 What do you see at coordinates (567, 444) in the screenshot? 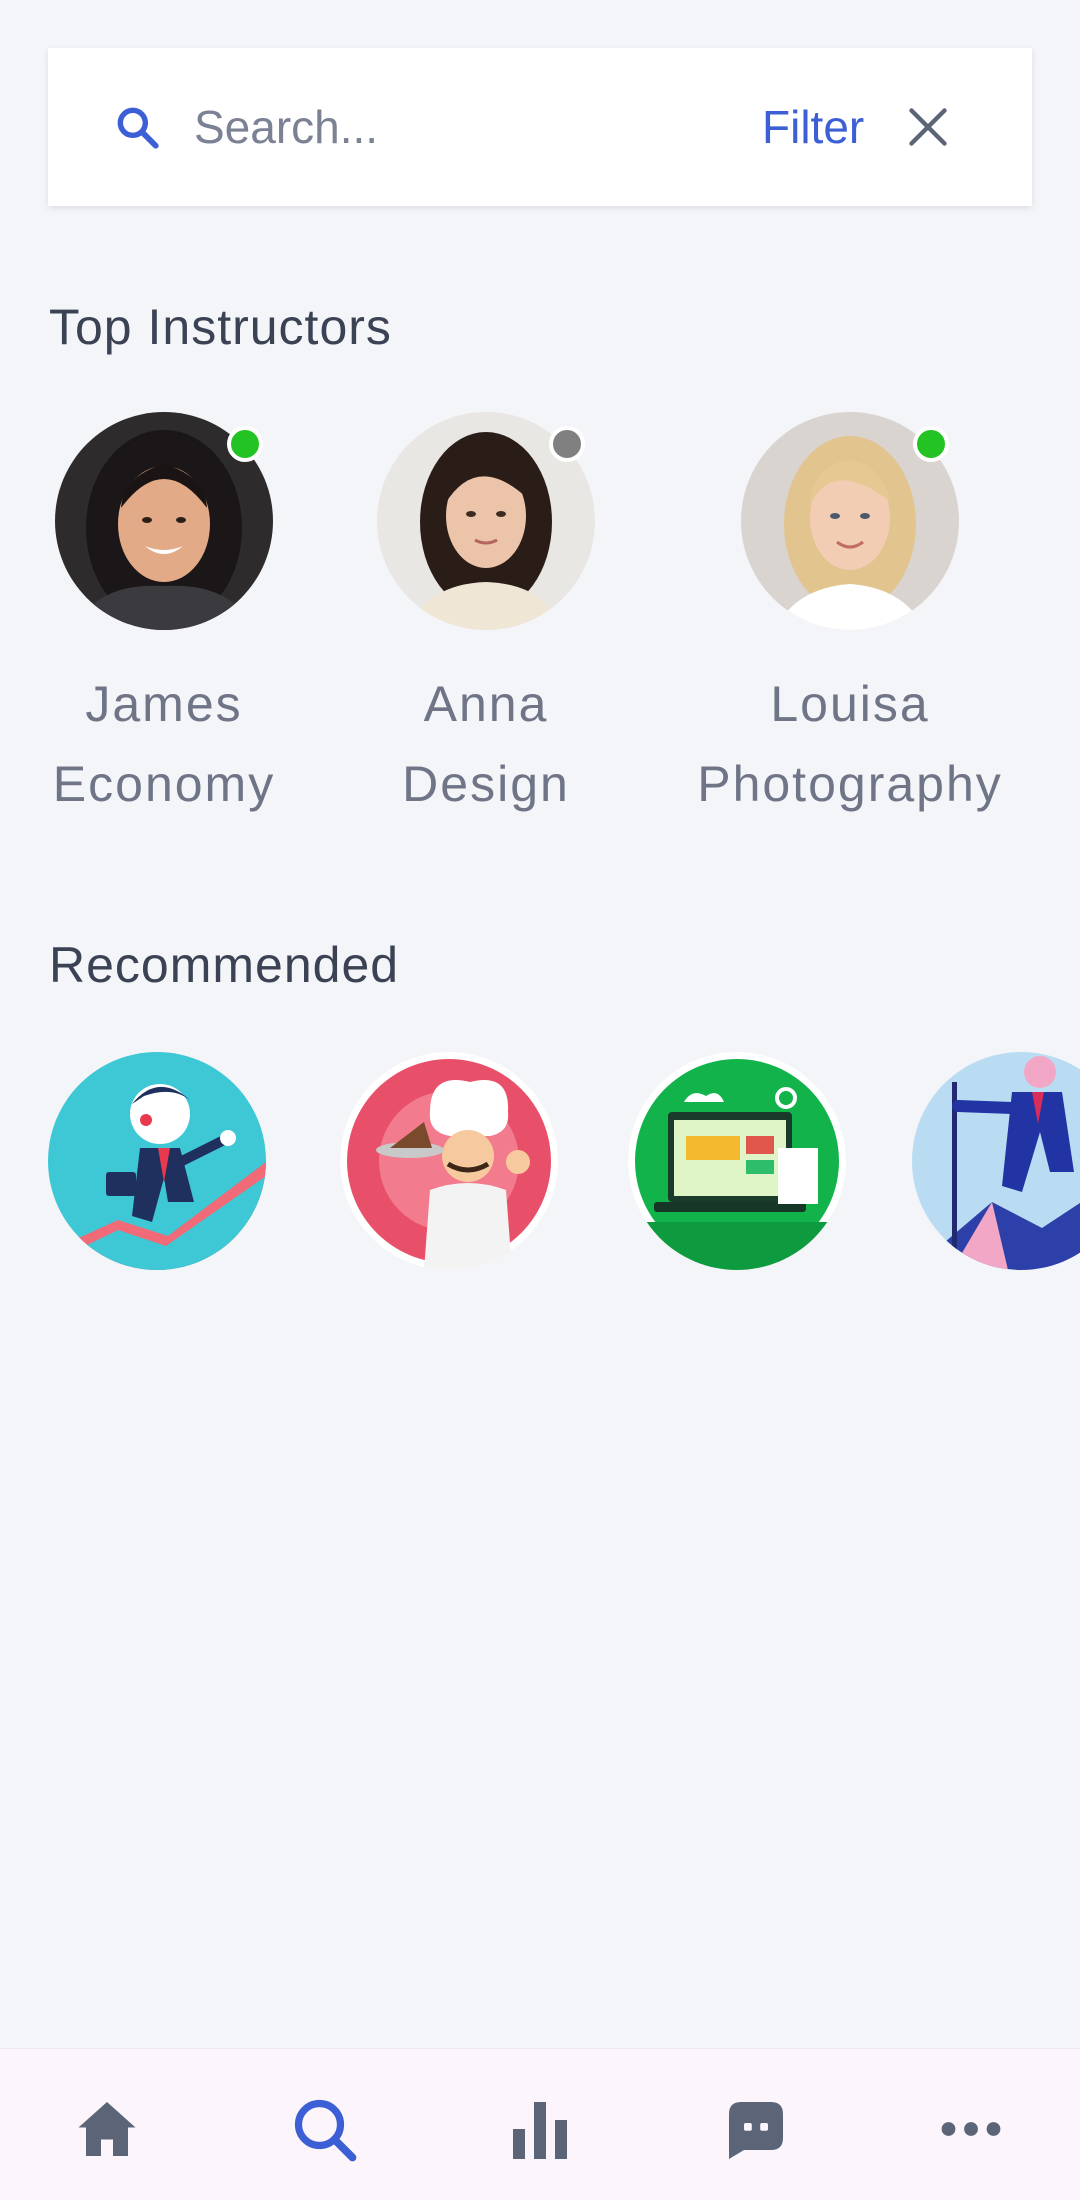
I see `status-offline-dot` at bounding box center [567, 444].